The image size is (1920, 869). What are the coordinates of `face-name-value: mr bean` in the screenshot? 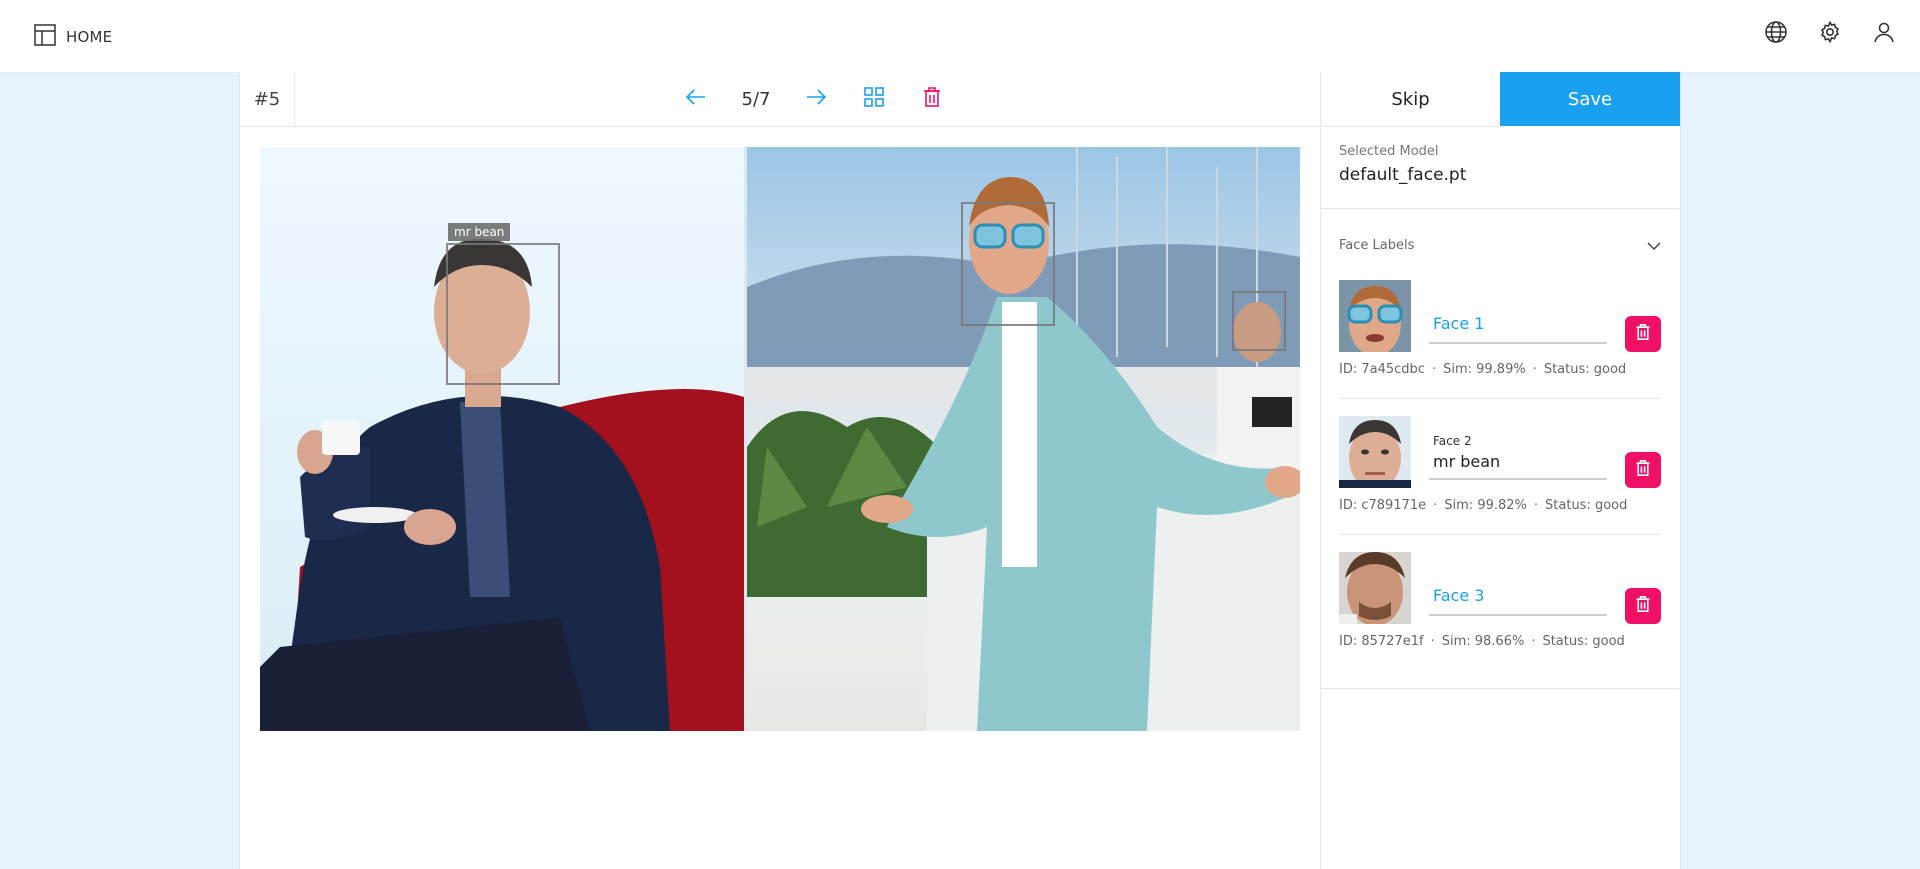 It's located at (1467, 461).